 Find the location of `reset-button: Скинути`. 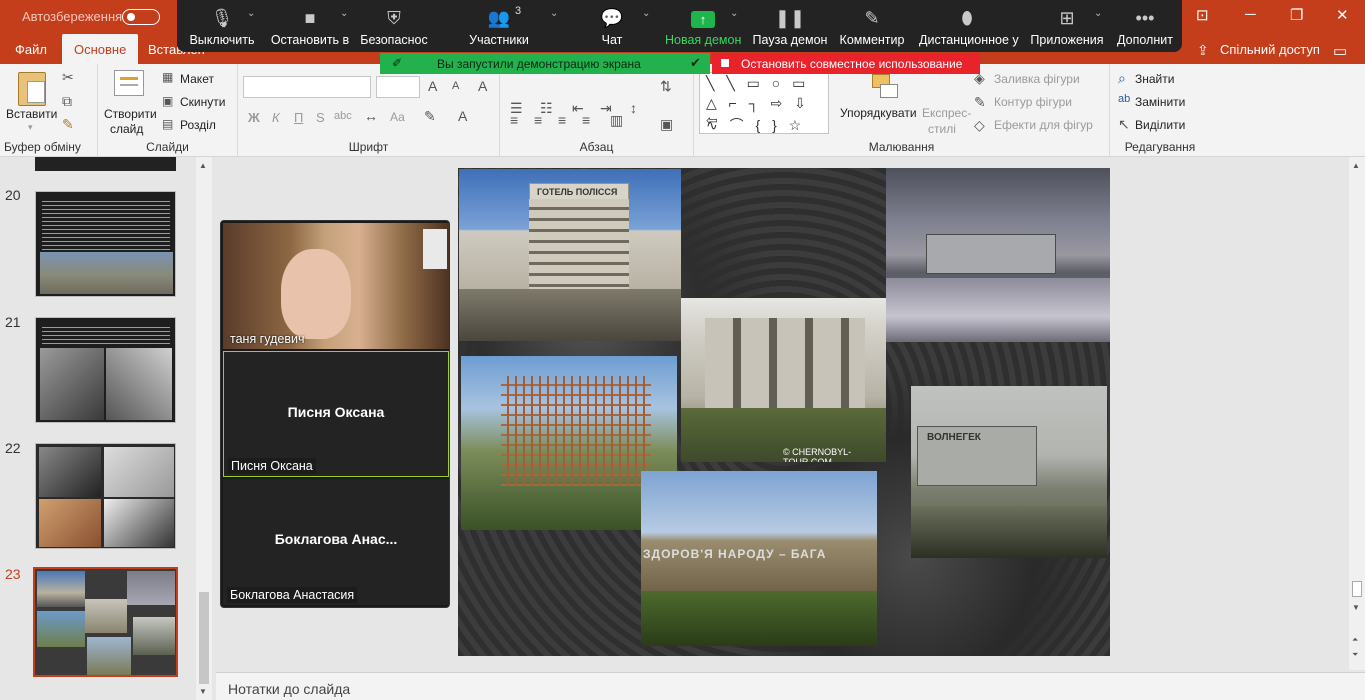

reset-button: Скинути is located at coordinates (202, 102).